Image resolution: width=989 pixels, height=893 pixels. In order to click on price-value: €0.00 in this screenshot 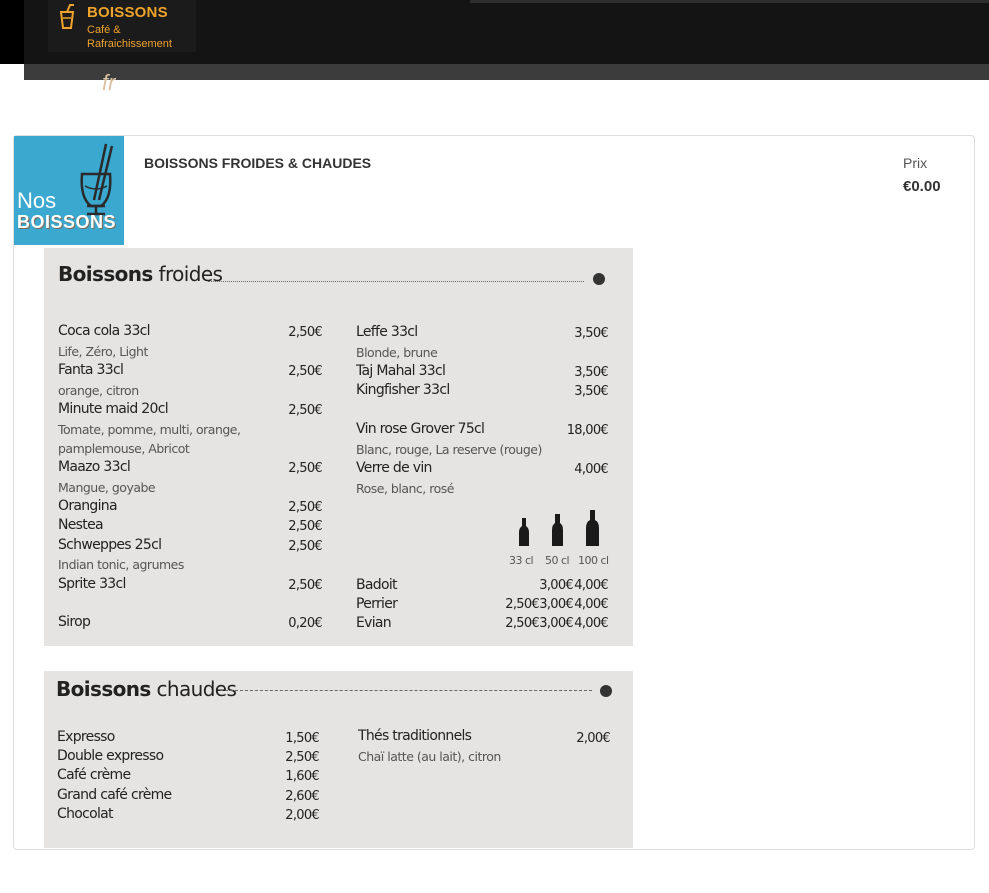, I will do `click(922, 186)`.